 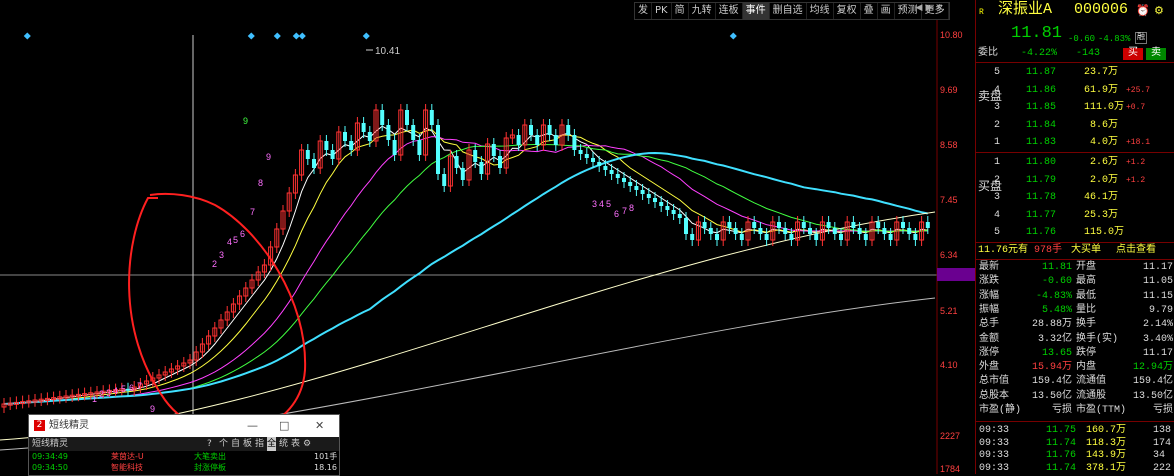 What do you see at coordinates (1088, 53) in the screenshot?
I see `weicha-value: -143` at bounding box center [1088, 53].